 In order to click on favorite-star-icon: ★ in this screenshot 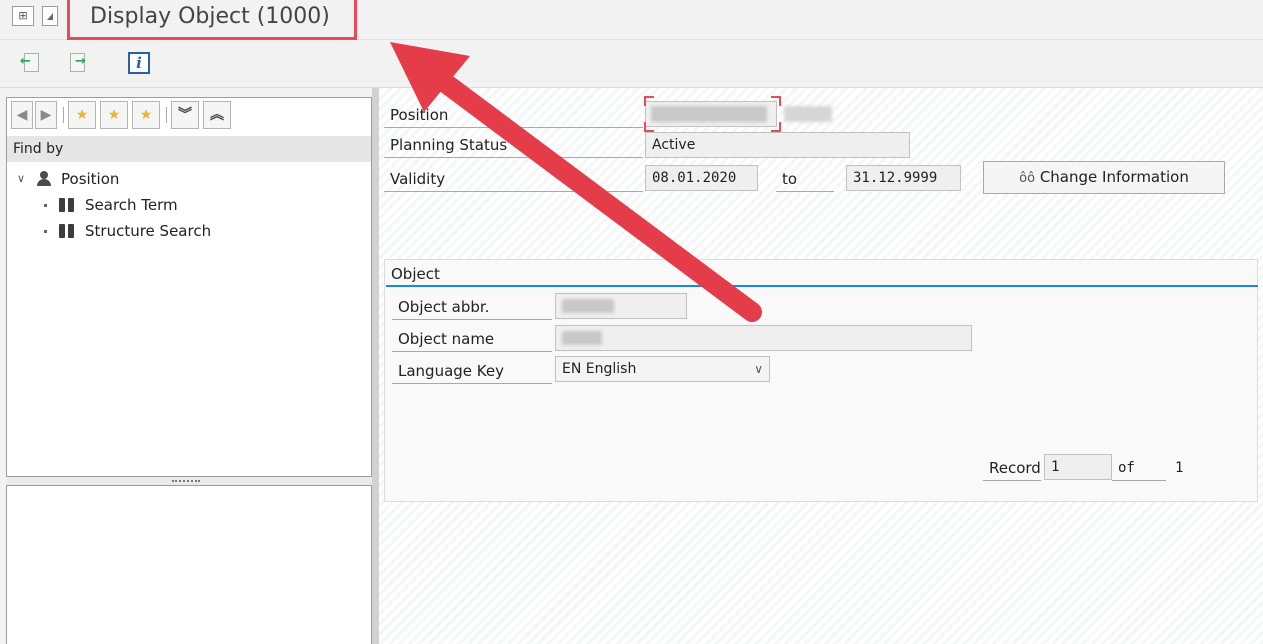, I will do `click(114, 115)`.